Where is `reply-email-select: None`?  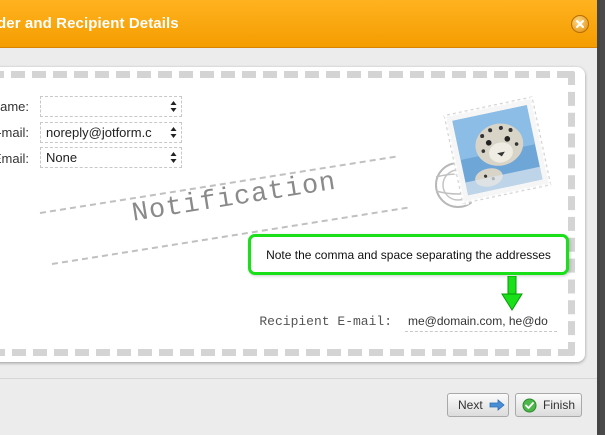 reply-email-select: None is located at coordinates (111, 157).